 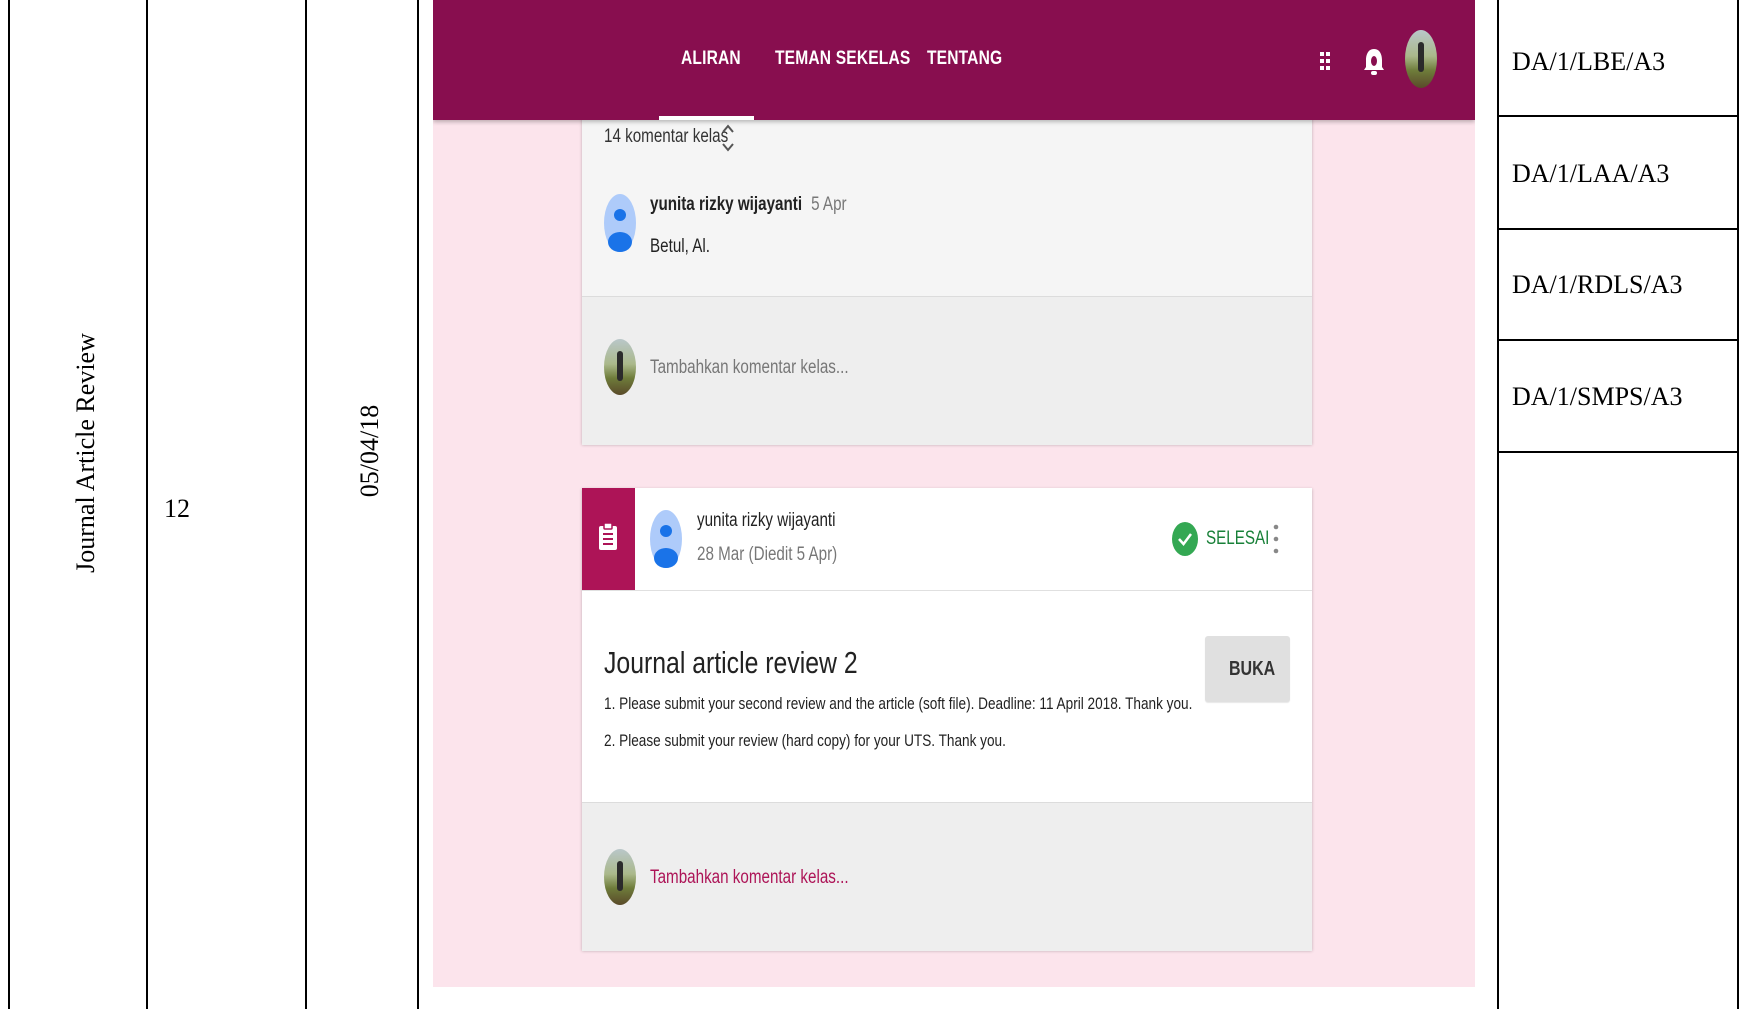 What do you see at coordinates (766, 520) in the screenshot?
I see `assignment-author: yunita rizky wijayanti` at bounding box center [766, 520].